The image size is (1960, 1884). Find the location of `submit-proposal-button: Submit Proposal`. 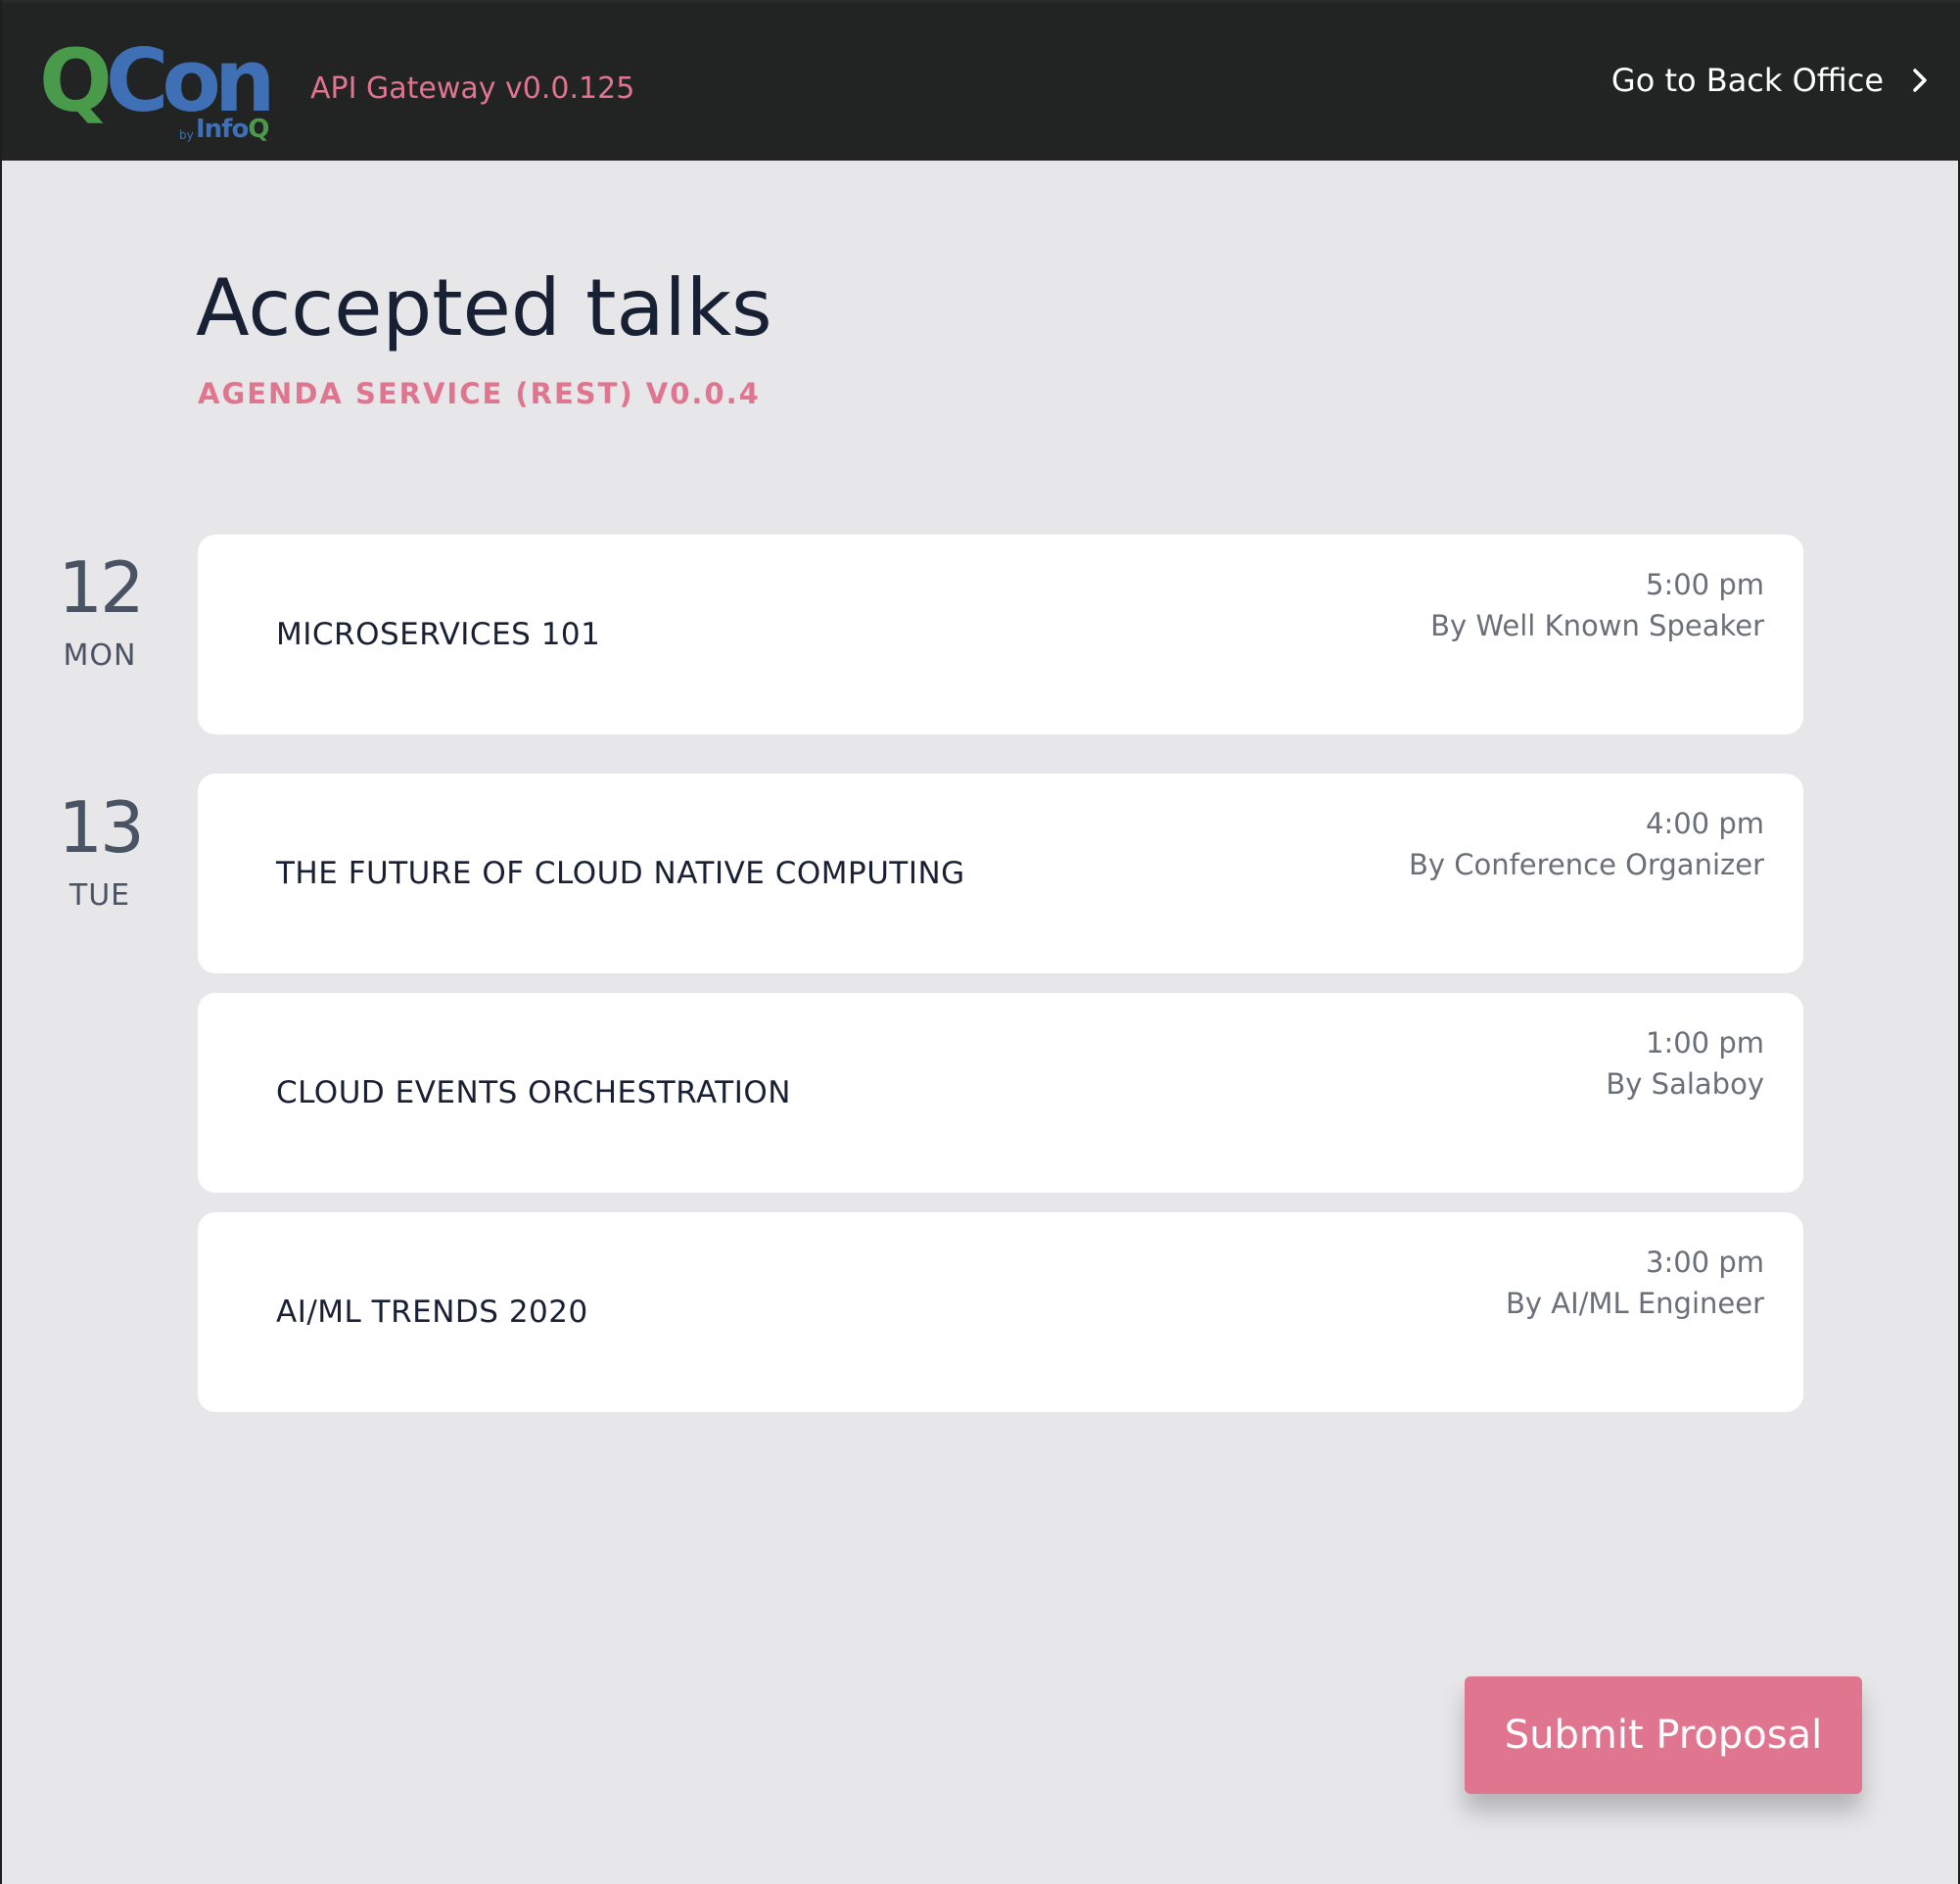

submit-proposal-button: Submit Proposal is located at coordinates (1663, 1735).